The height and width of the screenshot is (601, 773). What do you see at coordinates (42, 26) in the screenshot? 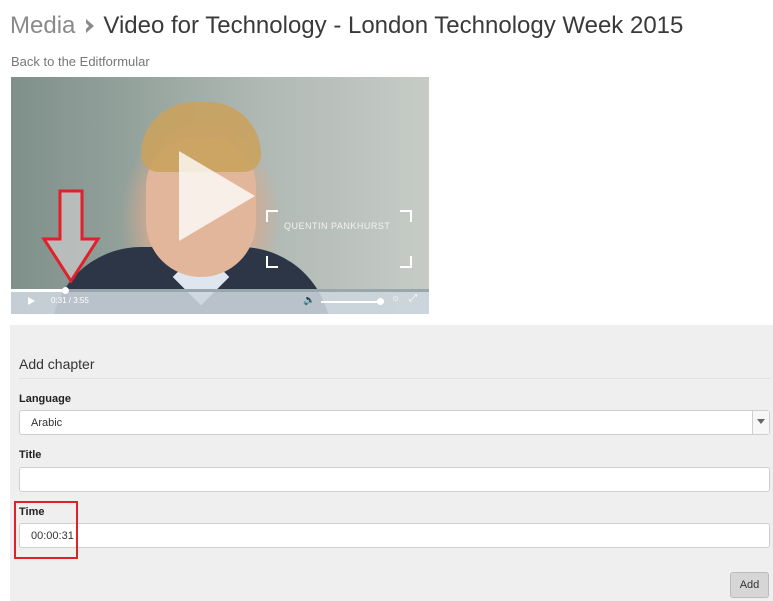
I see `breadcrumb-media: Media` at bounding box center [42, 26].